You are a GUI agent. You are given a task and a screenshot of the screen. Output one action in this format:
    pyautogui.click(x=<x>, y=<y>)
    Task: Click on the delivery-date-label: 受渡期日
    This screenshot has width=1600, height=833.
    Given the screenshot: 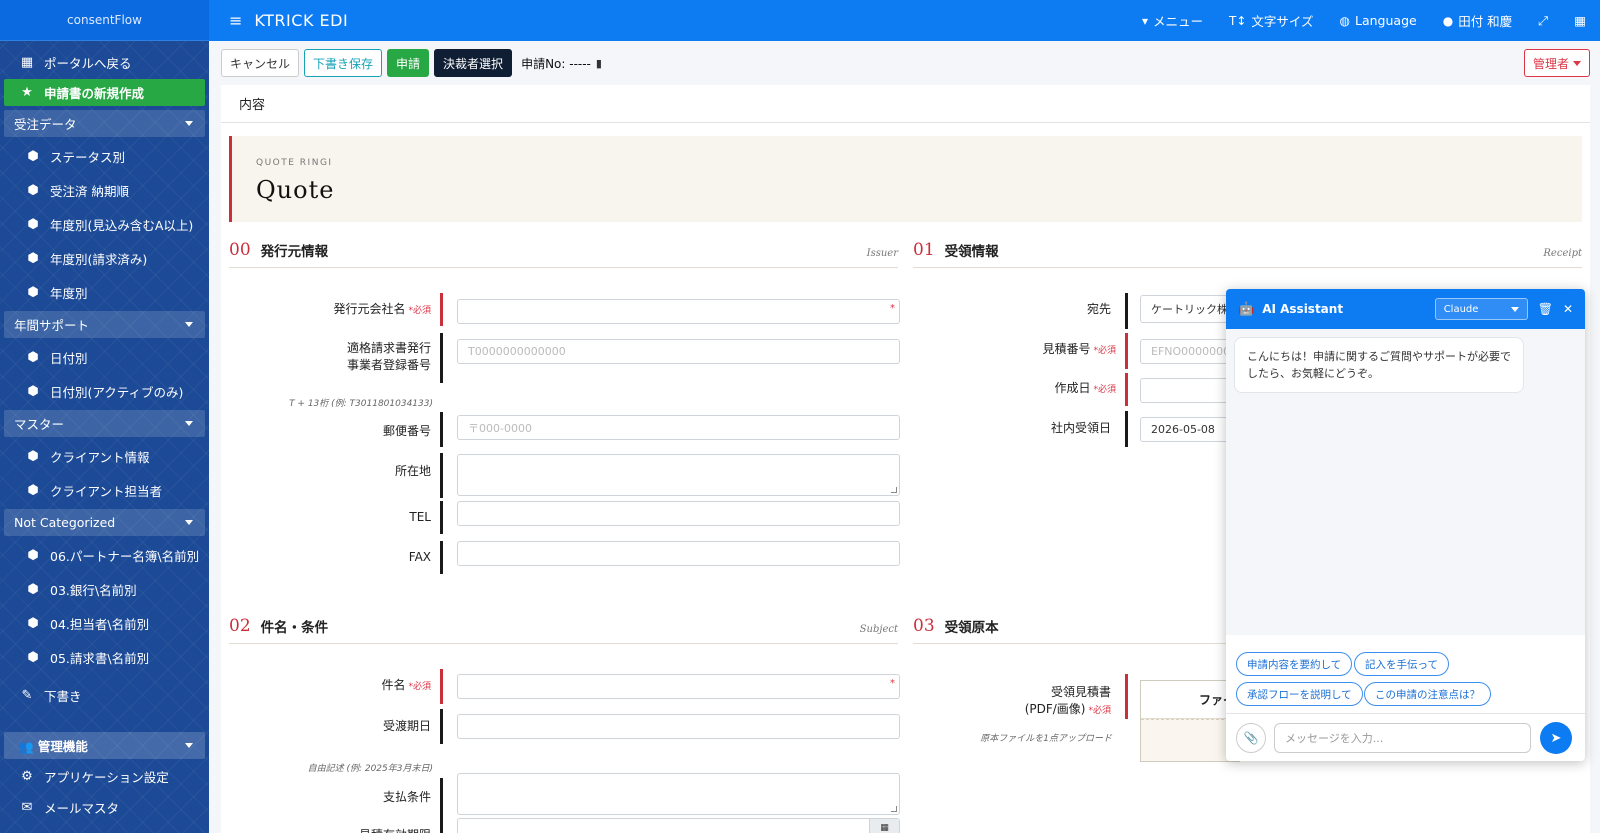 What is the action you would take?
    pyautogui.click(x=406, y=726)
    